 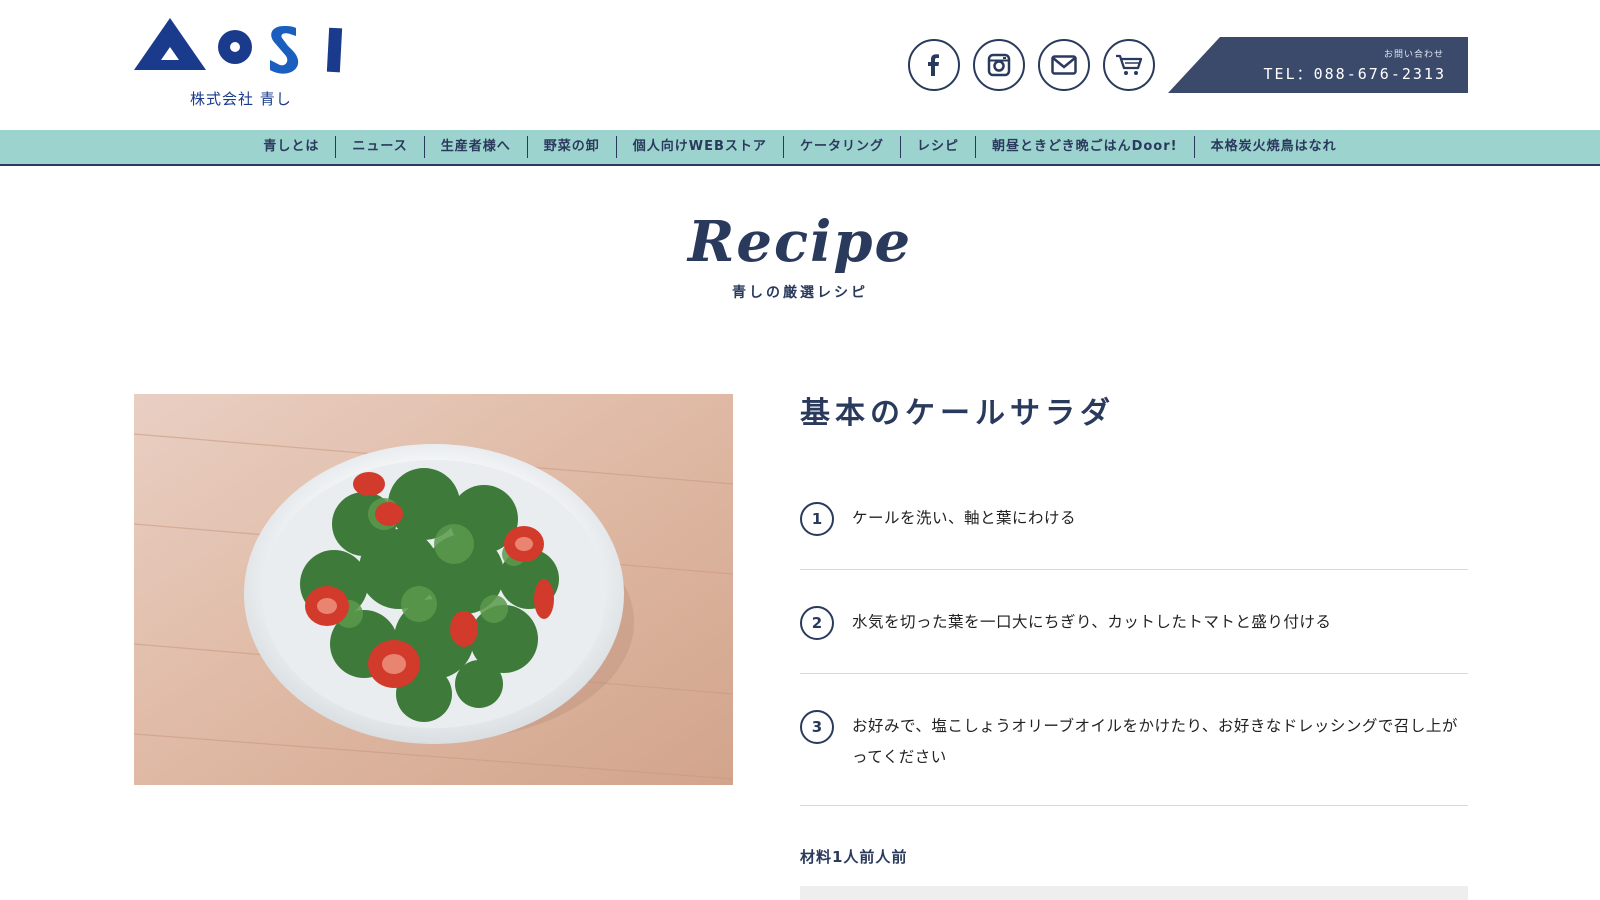 I want to click on mail-icon, so click(x=1064, y=65).